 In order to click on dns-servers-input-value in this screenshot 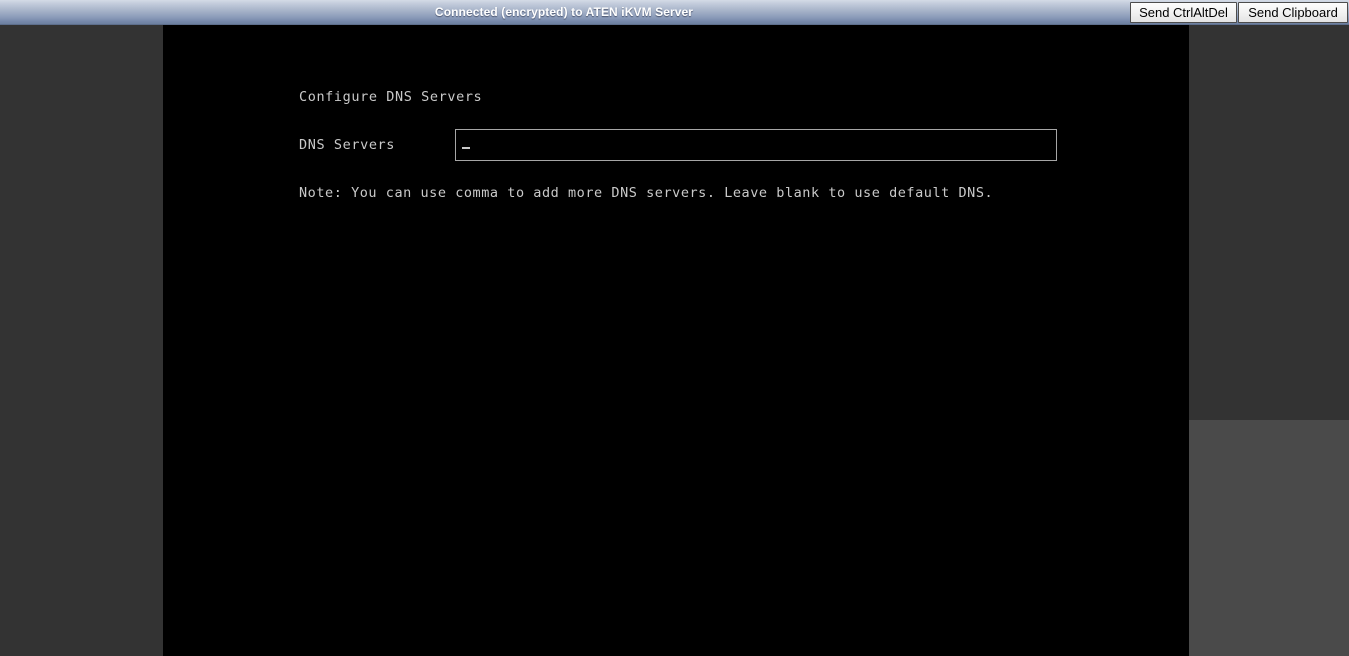, I will do `click(466, 146)`.